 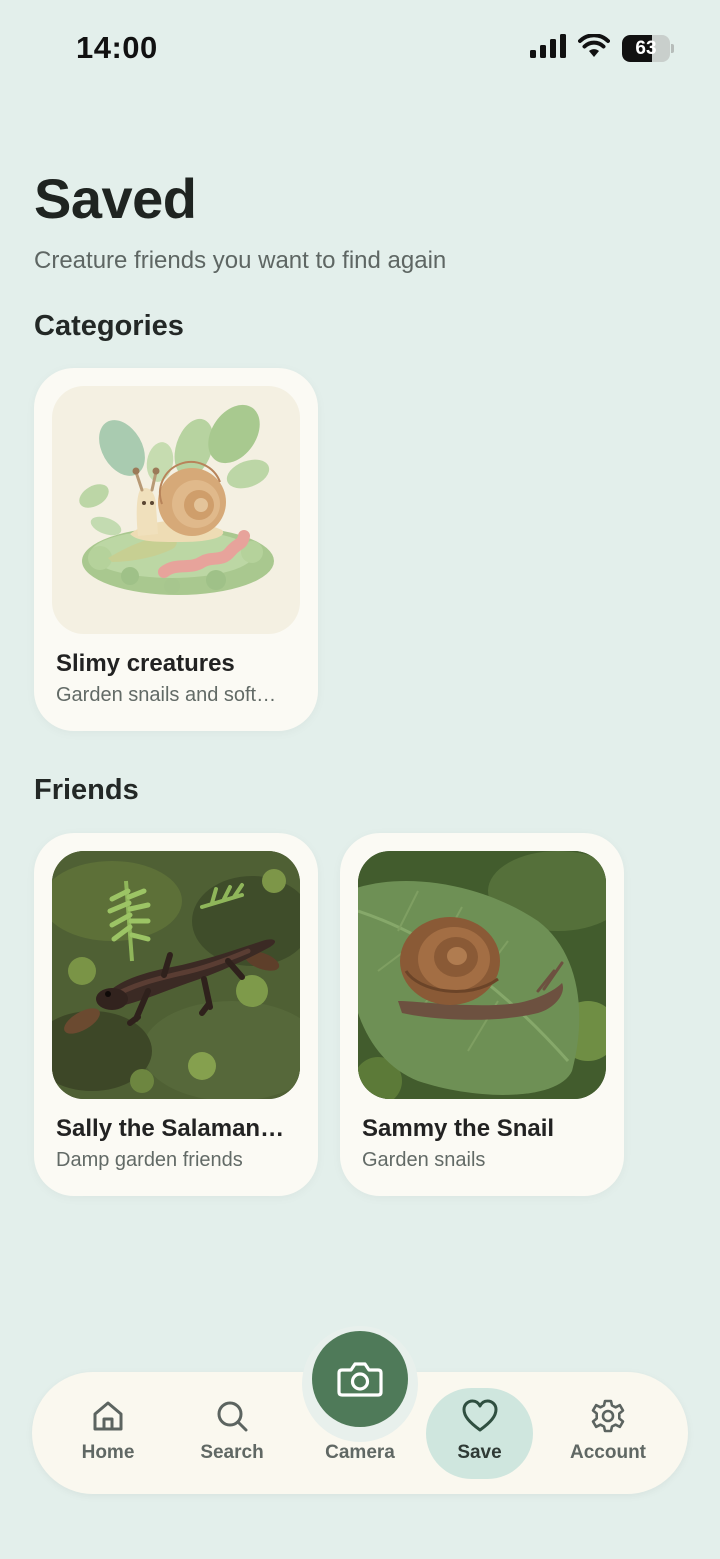 What do you see at coordinates (232, 1416) in the screenshot?
I see `search-icon` at bounding box center [232, 1416].